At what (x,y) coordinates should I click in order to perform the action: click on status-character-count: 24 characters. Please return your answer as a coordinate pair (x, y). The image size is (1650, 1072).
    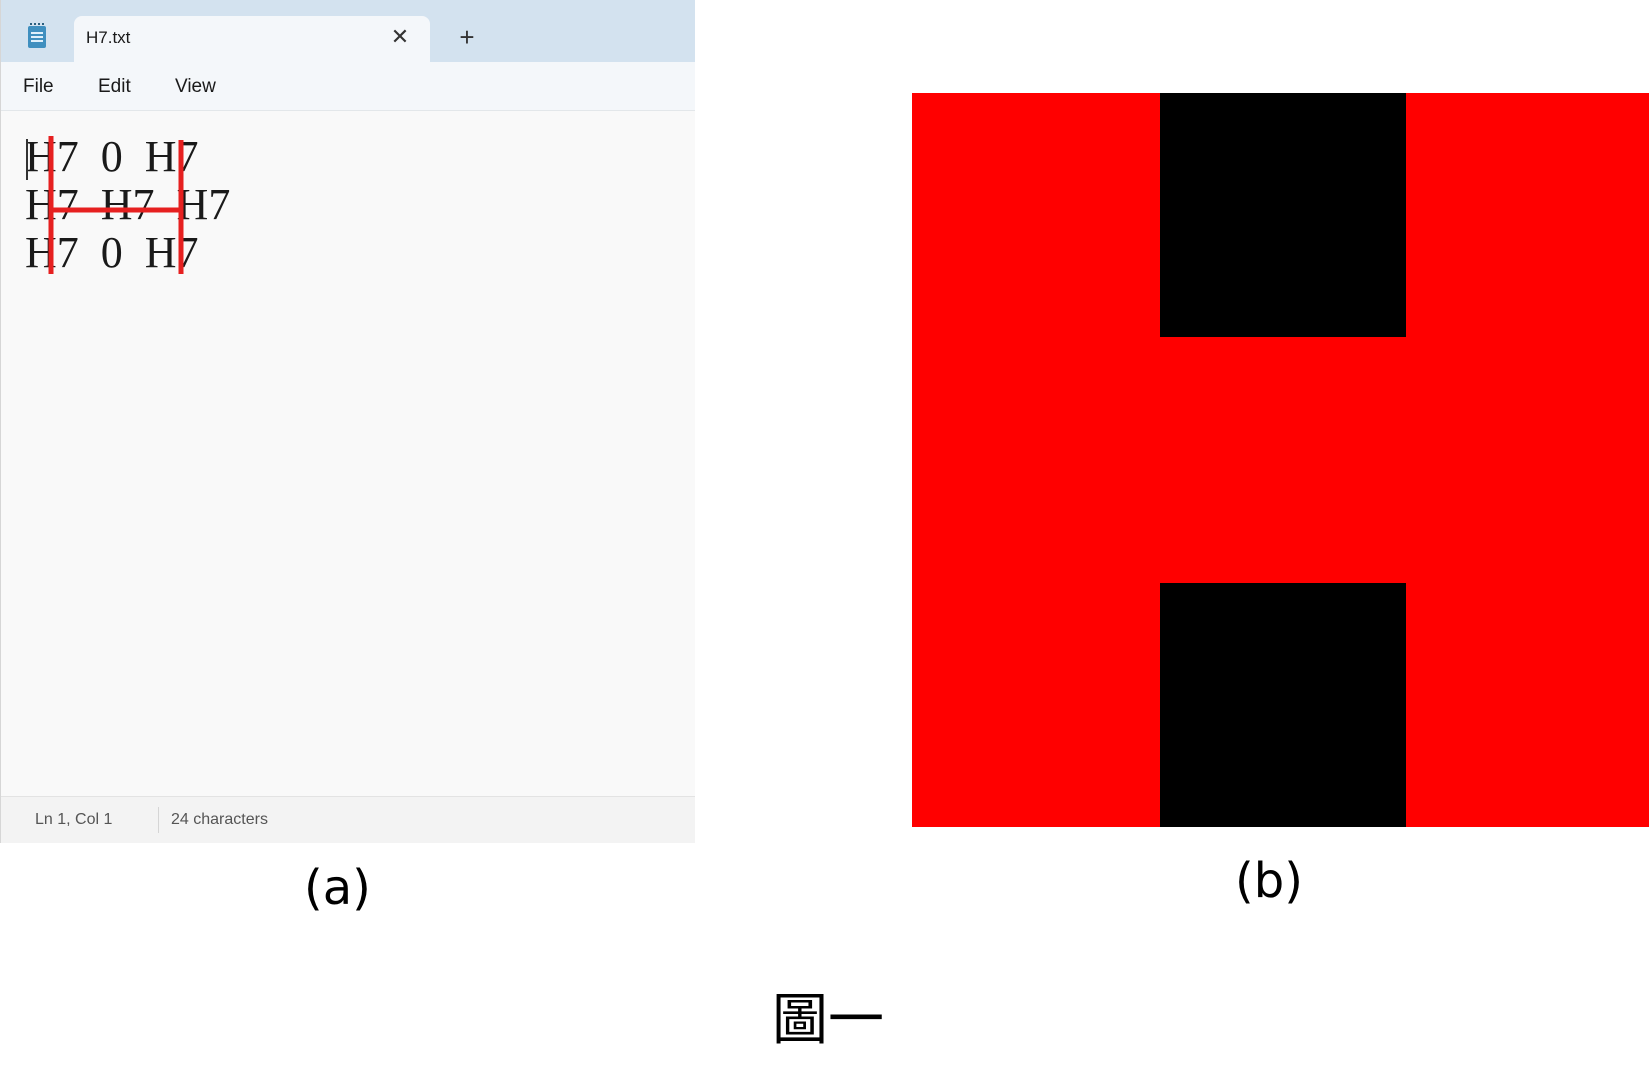
    Looking at the image, I should click on (219, 819).